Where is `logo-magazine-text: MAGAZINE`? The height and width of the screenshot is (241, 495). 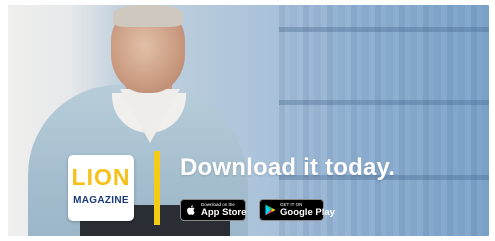
logo-magazine-text: MAGAZINE is located at coordinates (101, 200).